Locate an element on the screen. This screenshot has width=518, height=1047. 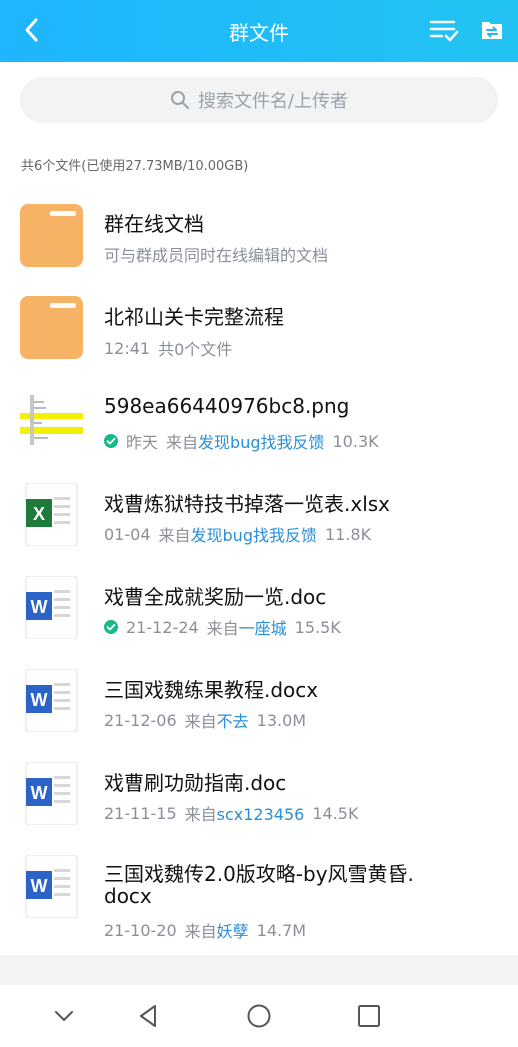
search-input: 搜索文件名/上传者 is located at coordinates (259, 100).